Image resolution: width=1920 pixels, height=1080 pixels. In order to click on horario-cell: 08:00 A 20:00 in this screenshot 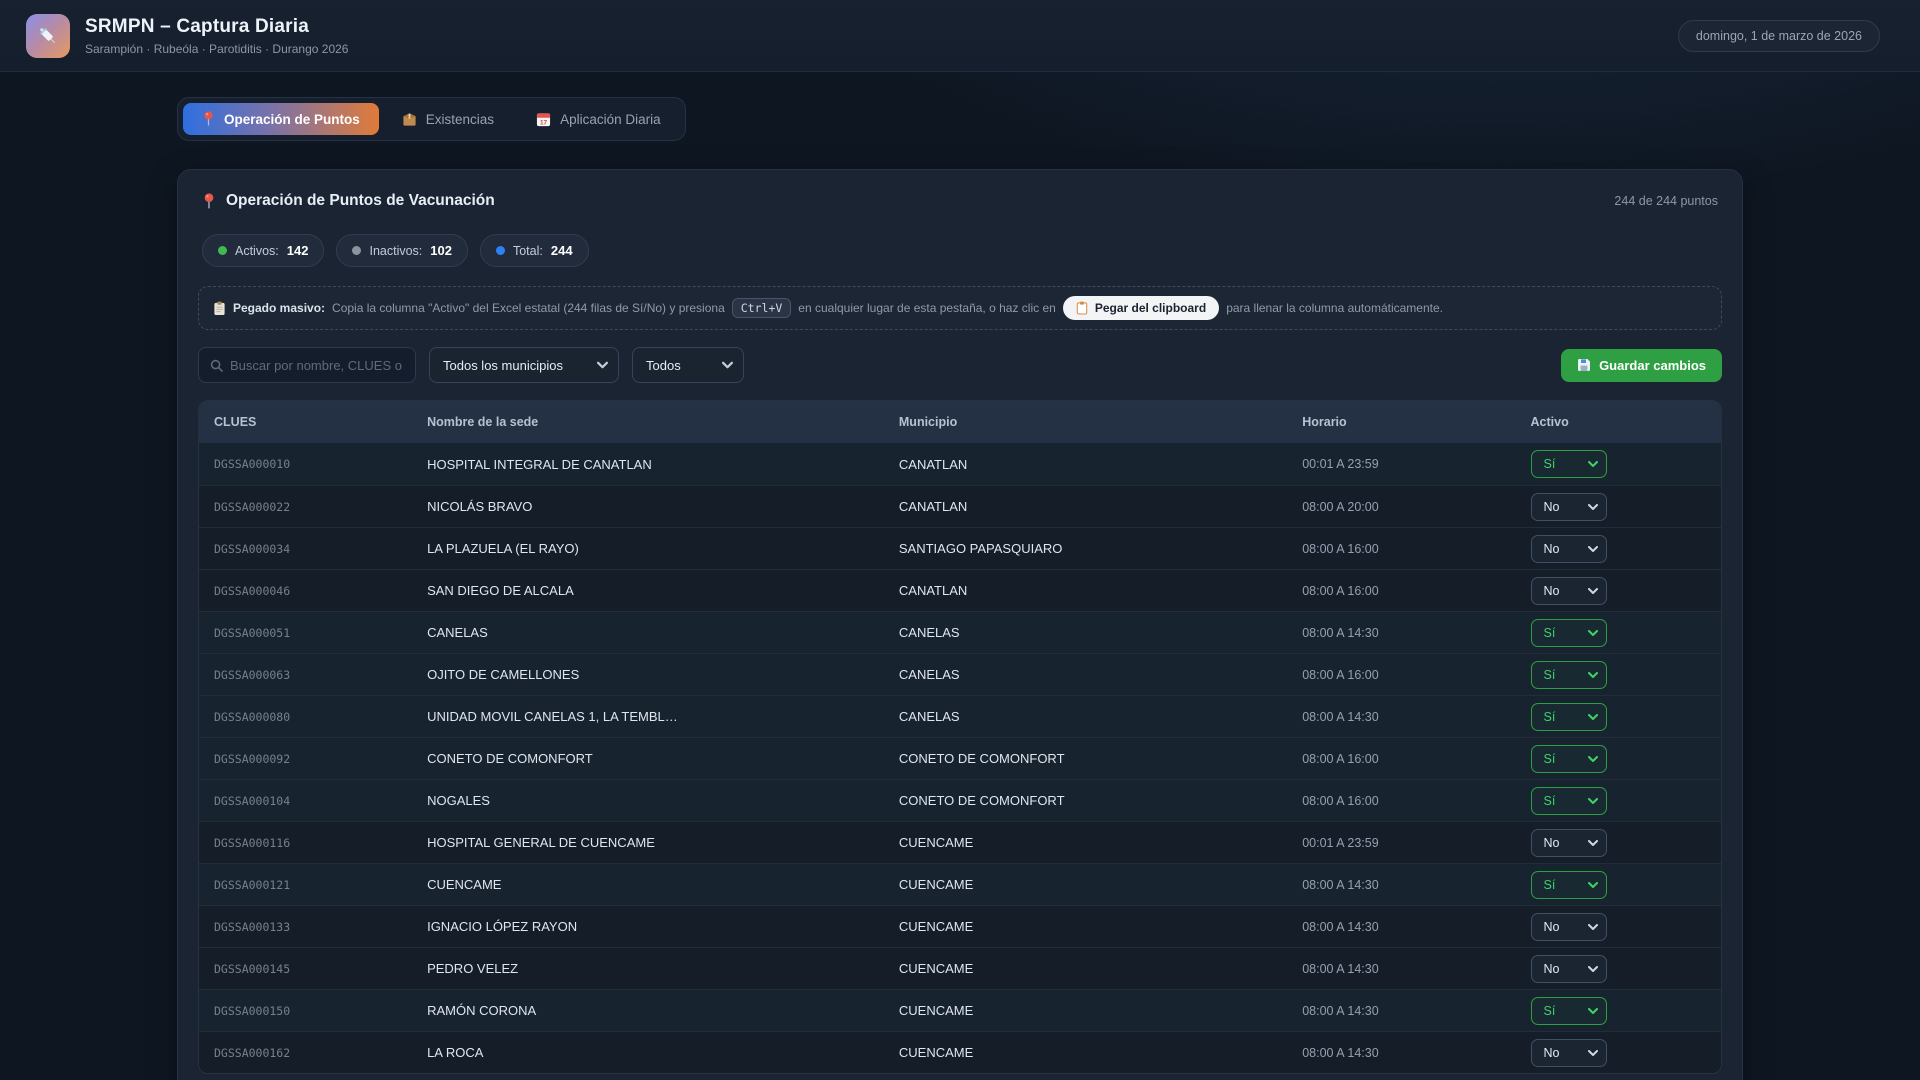, I will do `click(1340, 506)`.